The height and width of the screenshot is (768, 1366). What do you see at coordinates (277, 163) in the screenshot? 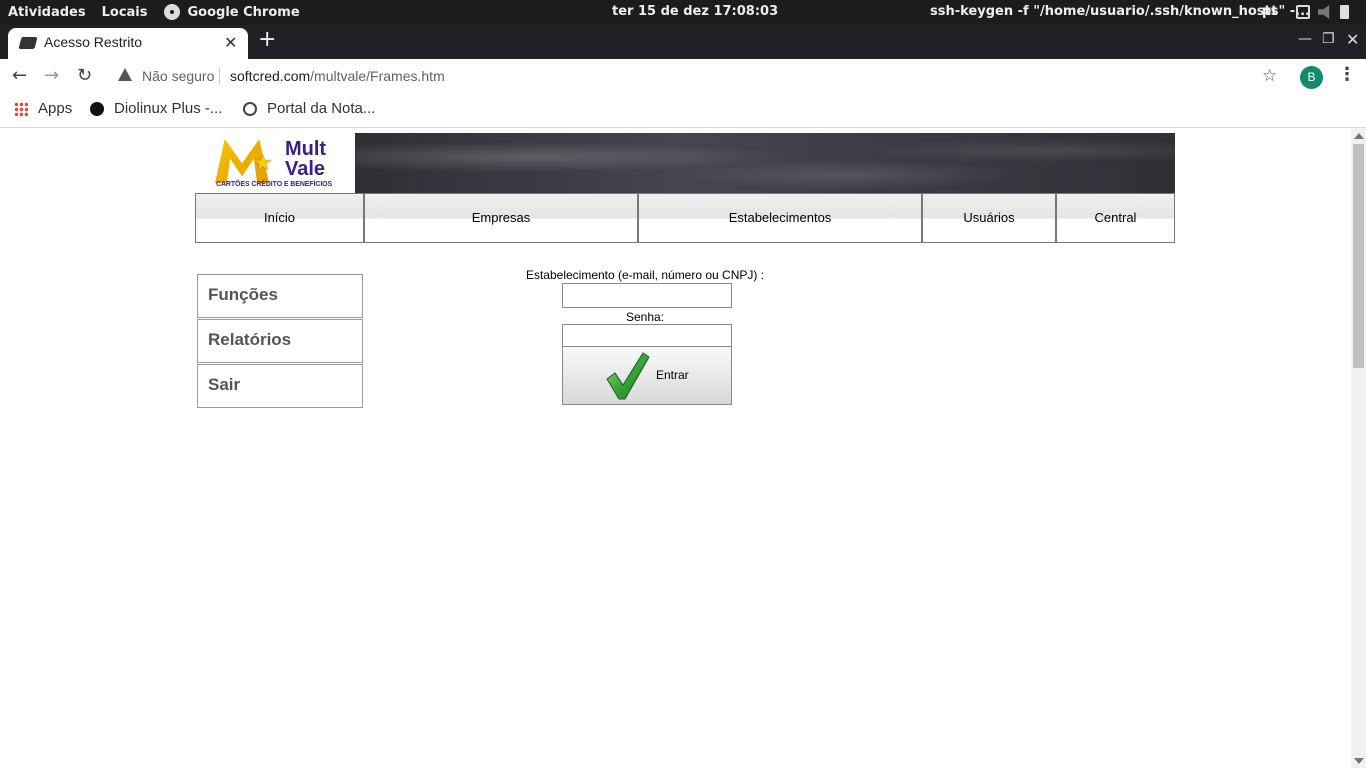
I see `multvale-logo: ★ Mult Vale CARTÕES CRÉDITO E BENEFÍCIOS` at bounding box center [277, 163].